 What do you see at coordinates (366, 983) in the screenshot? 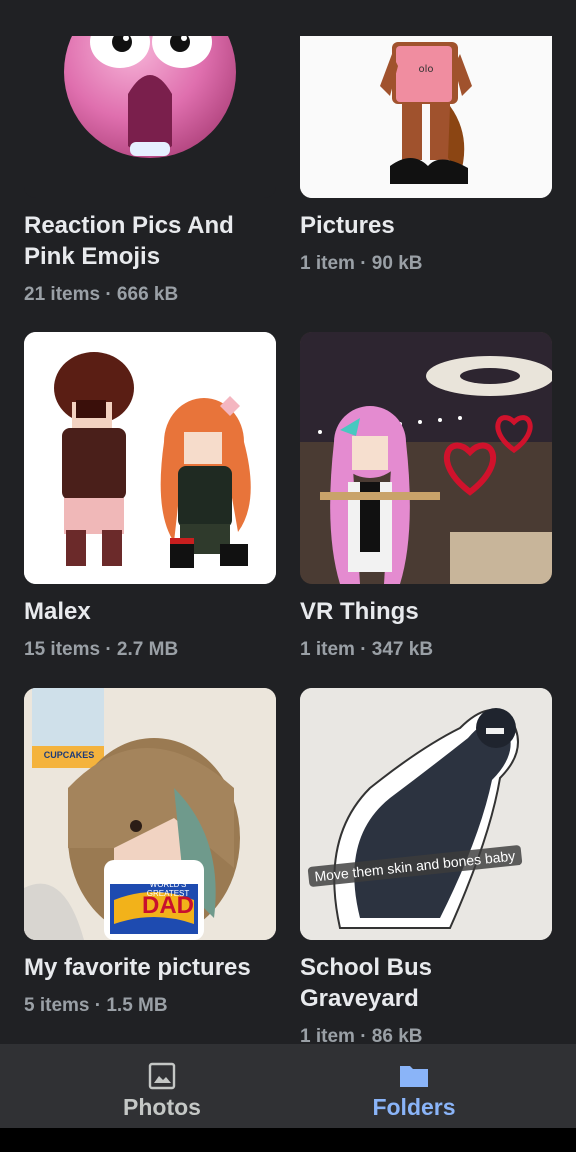
I see `folder-title: School Bus Graveyard` at bounding box center [366, 983].